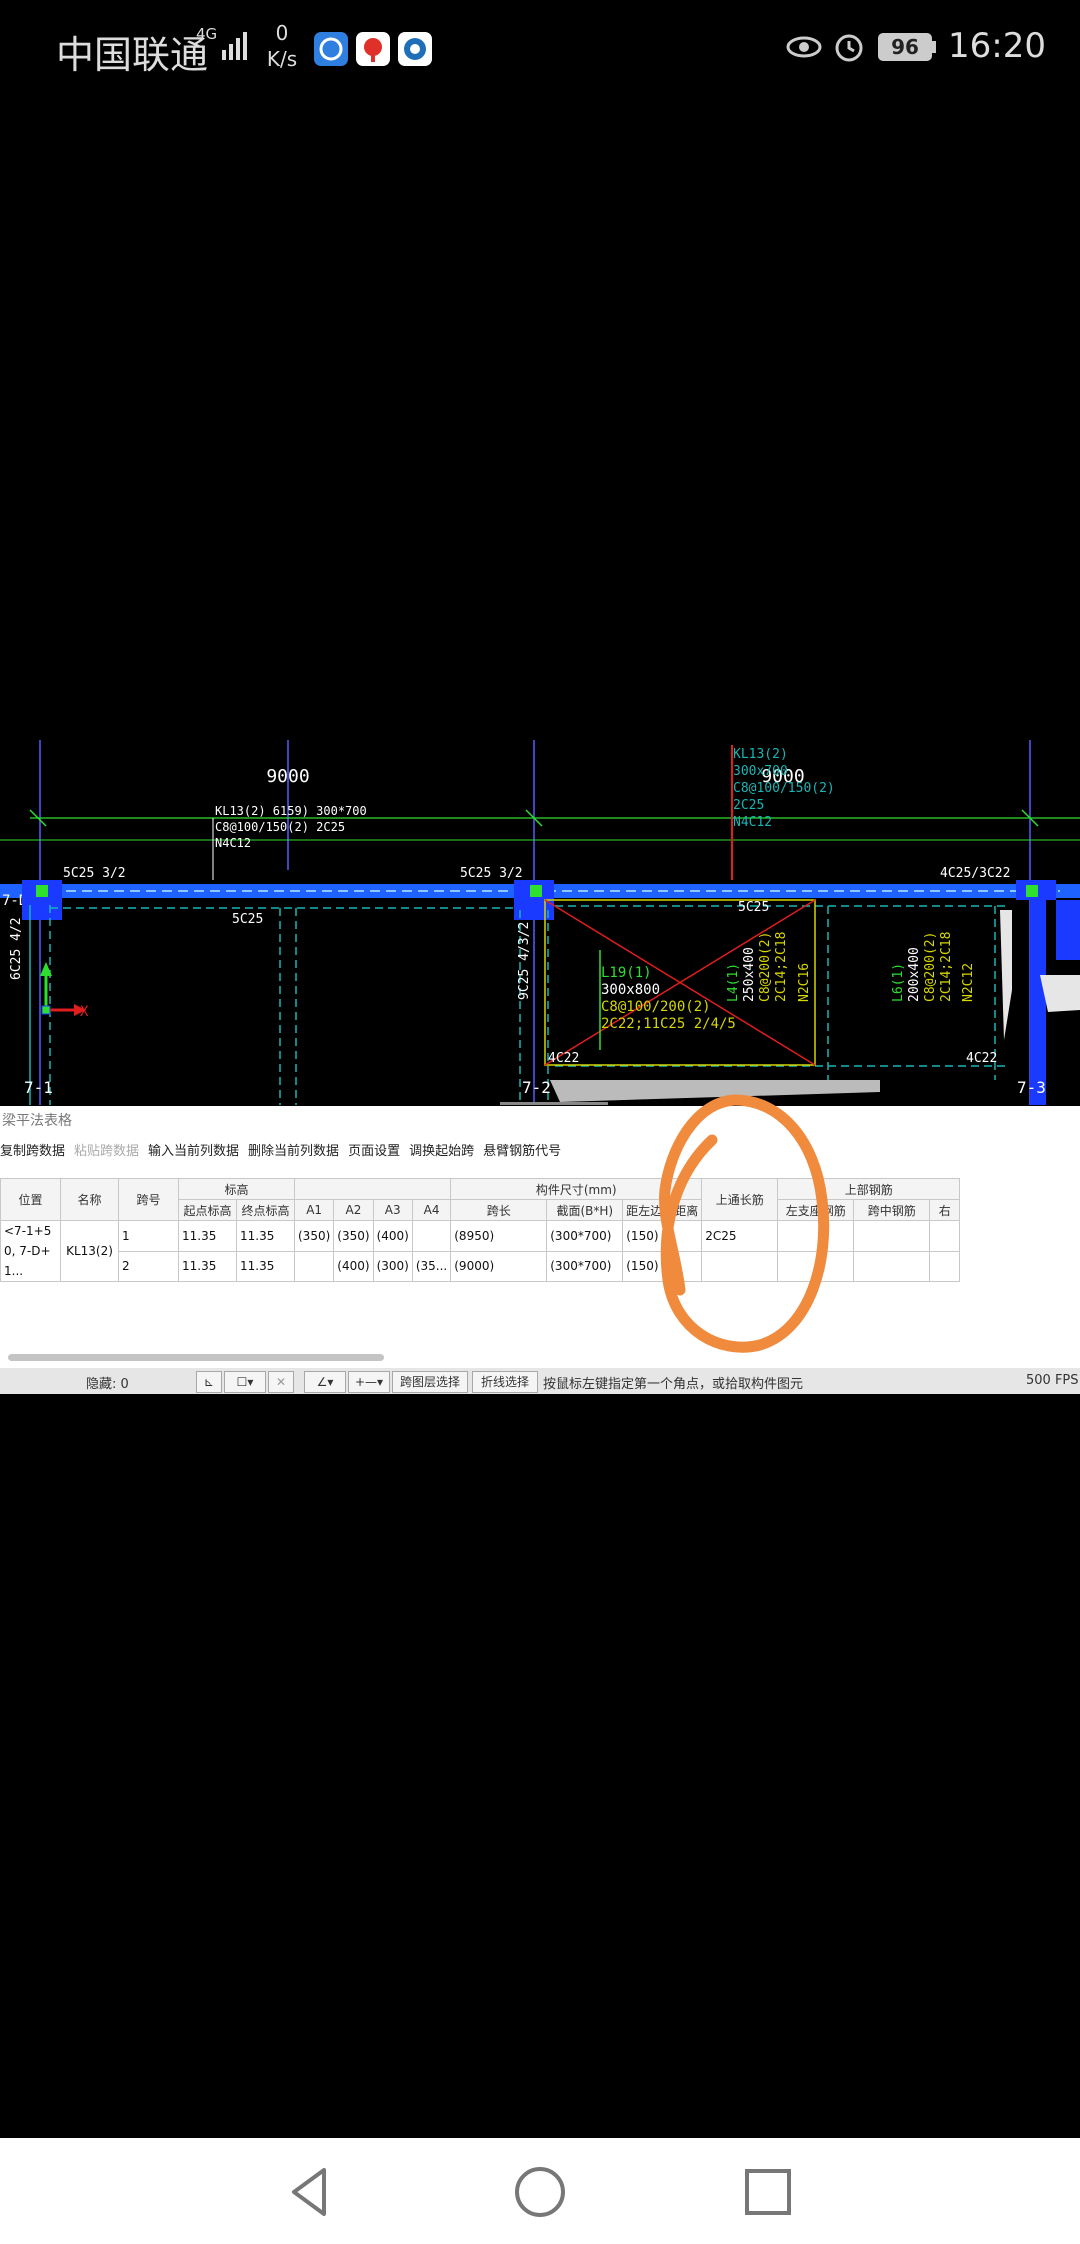  Describe the element at coordinates (804, 982) in the screenshot. I see `l4-label-5: N2C16` at that location.